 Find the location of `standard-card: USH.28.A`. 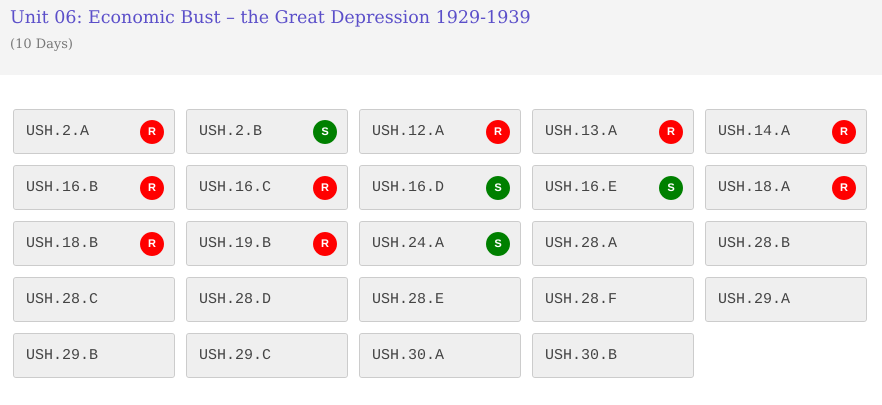

standard-card: USH.28.A is located at coordinates (613, 243).